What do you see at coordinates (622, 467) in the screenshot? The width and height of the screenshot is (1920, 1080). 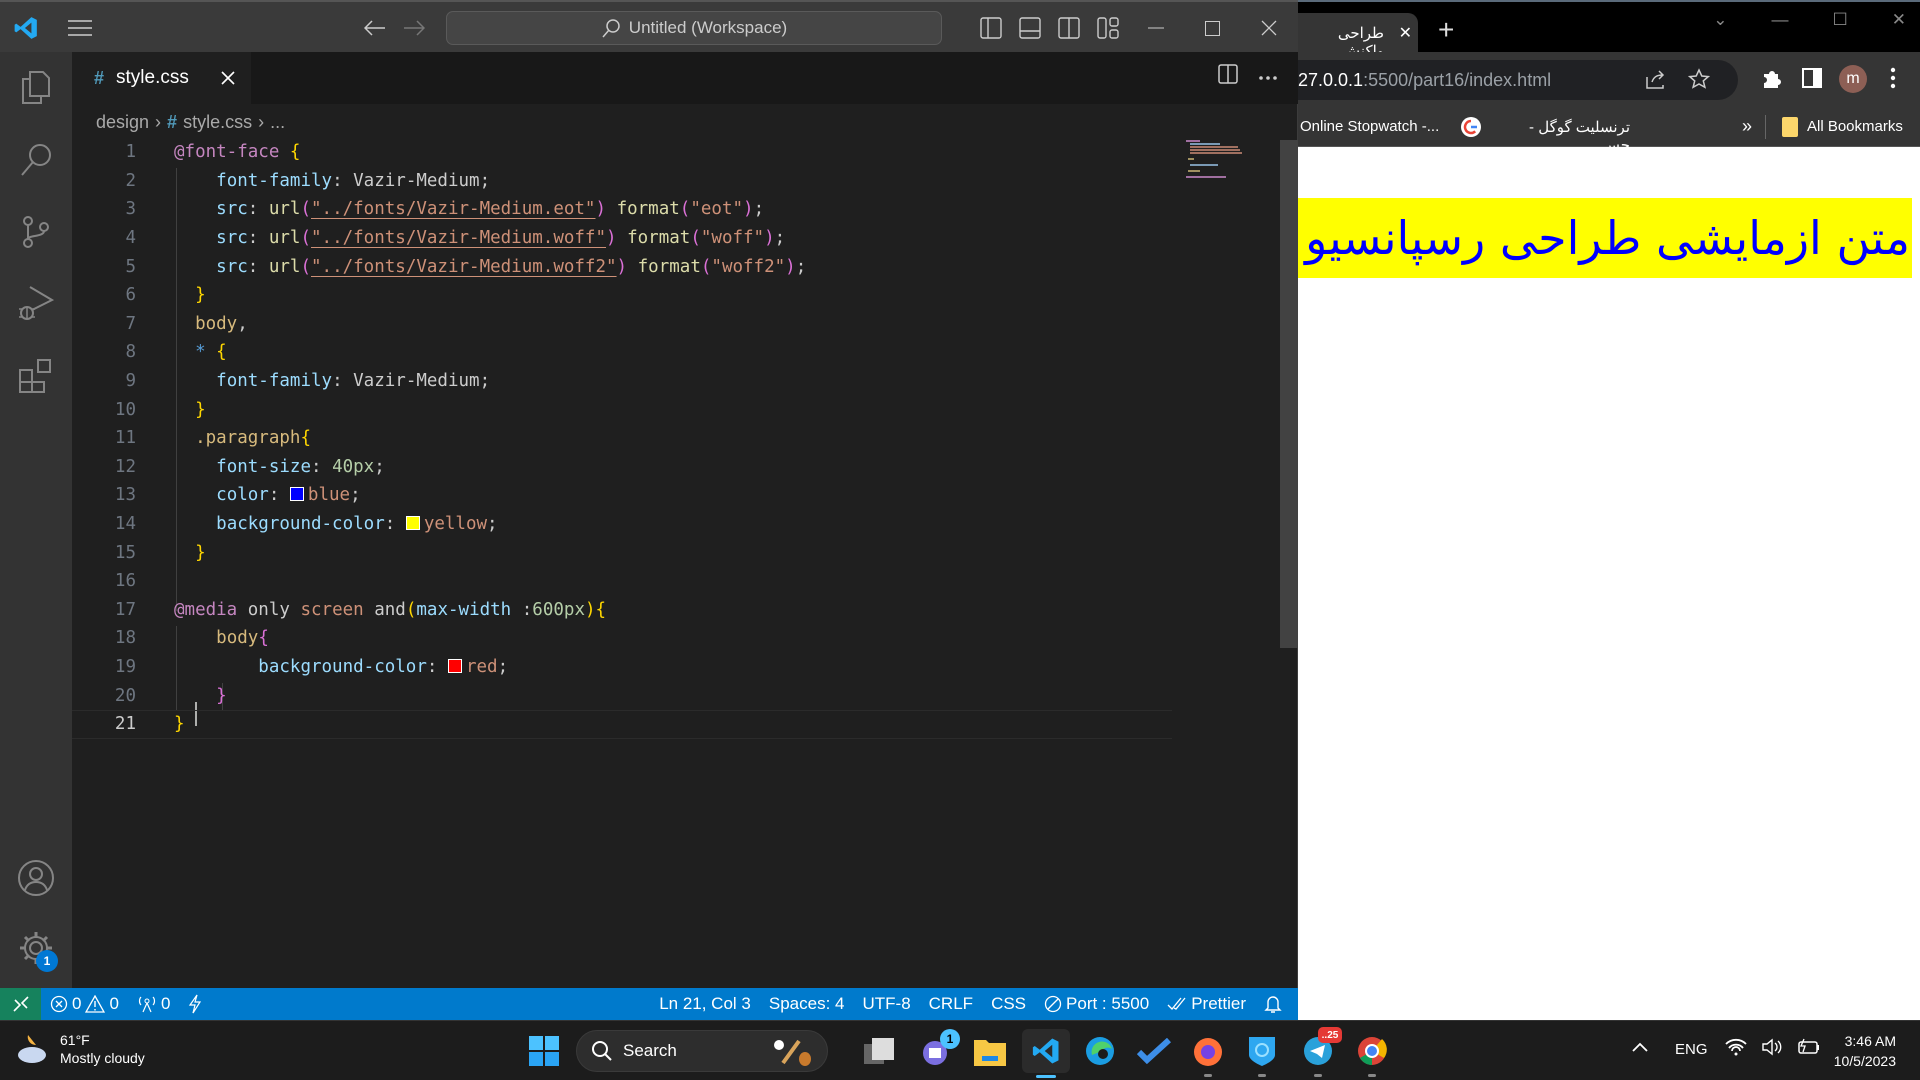 I see `code-line: 12 font-size: 40px;` at bounding box center [622, 467].